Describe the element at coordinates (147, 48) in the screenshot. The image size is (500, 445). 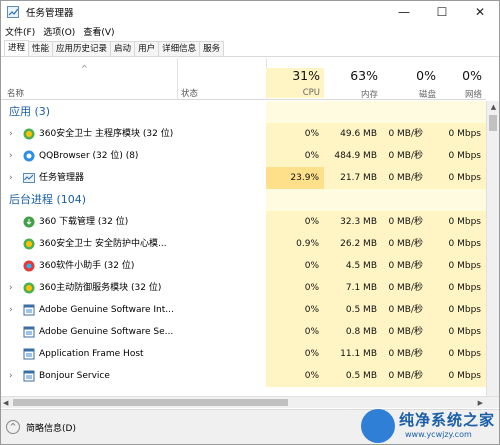
I see `tab-users: 用户` at that location.